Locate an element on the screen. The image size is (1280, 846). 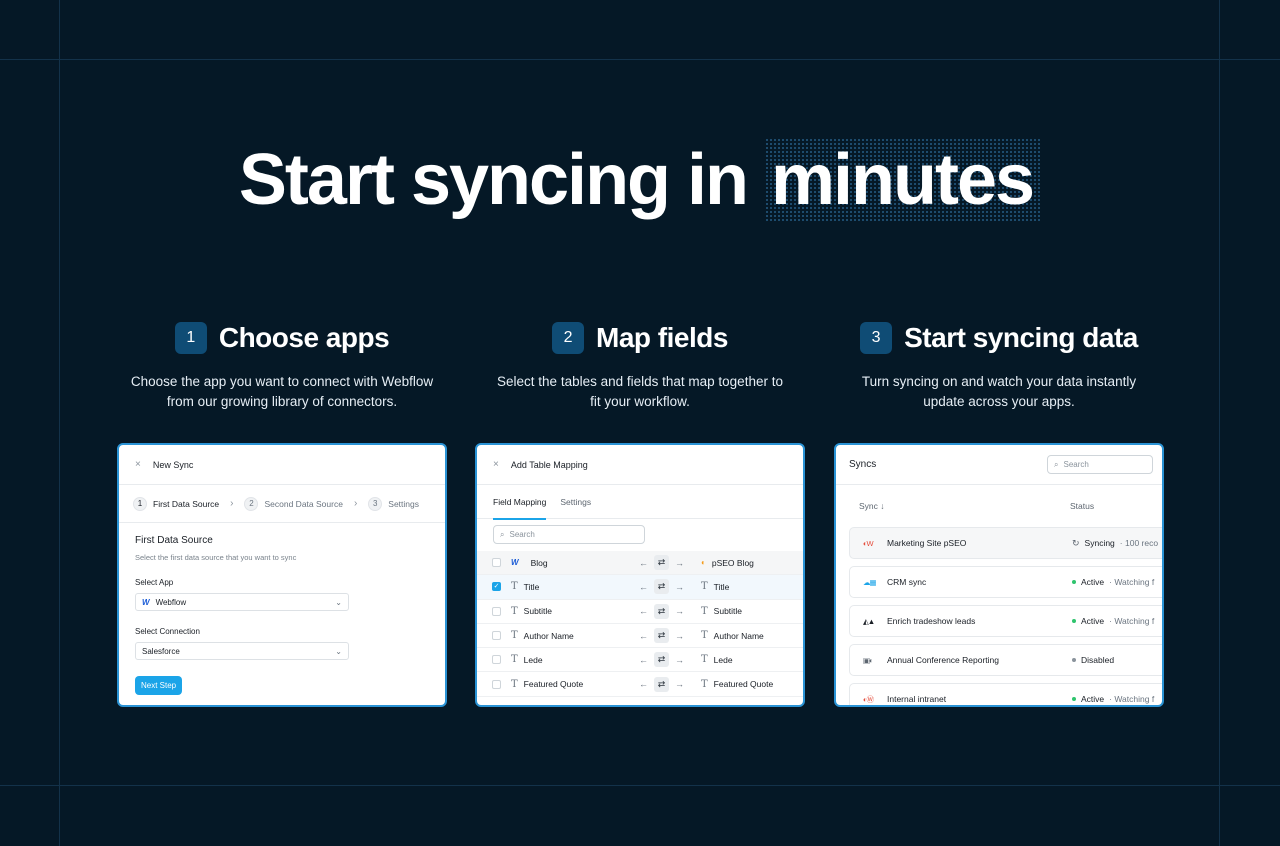
card-header: × Add Table Mapping is located at coordinates (640, 465).